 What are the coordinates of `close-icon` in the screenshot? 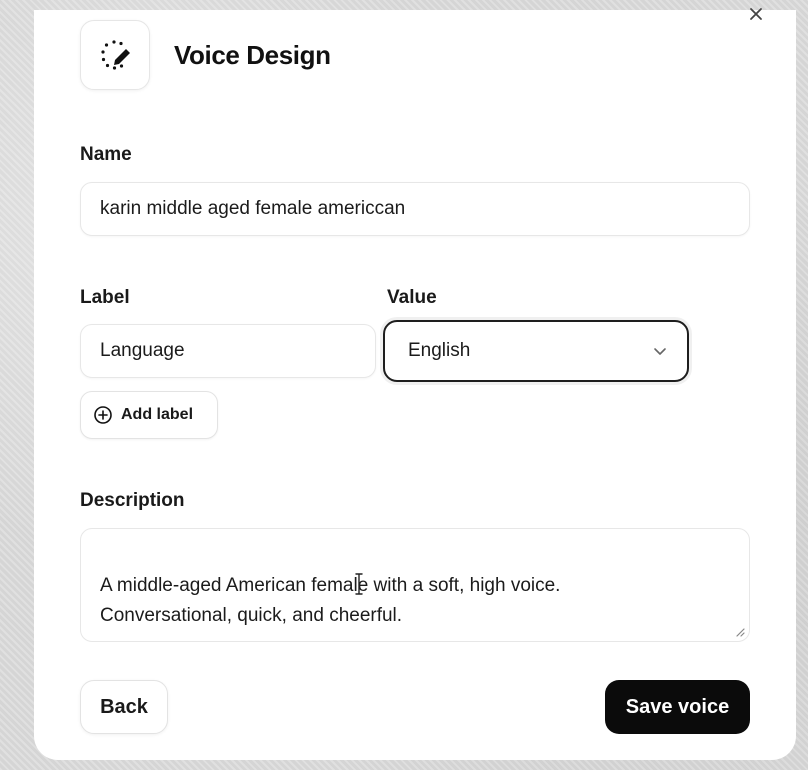 It's located at (756, 14).